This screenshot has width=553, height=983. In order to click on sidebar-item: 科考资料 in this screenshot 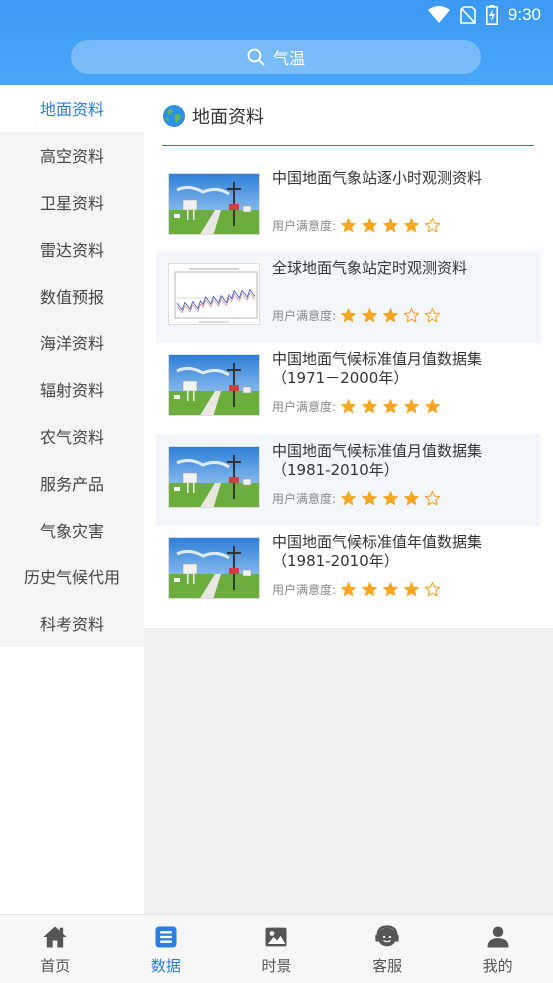, I will do `click(72, 623)`.